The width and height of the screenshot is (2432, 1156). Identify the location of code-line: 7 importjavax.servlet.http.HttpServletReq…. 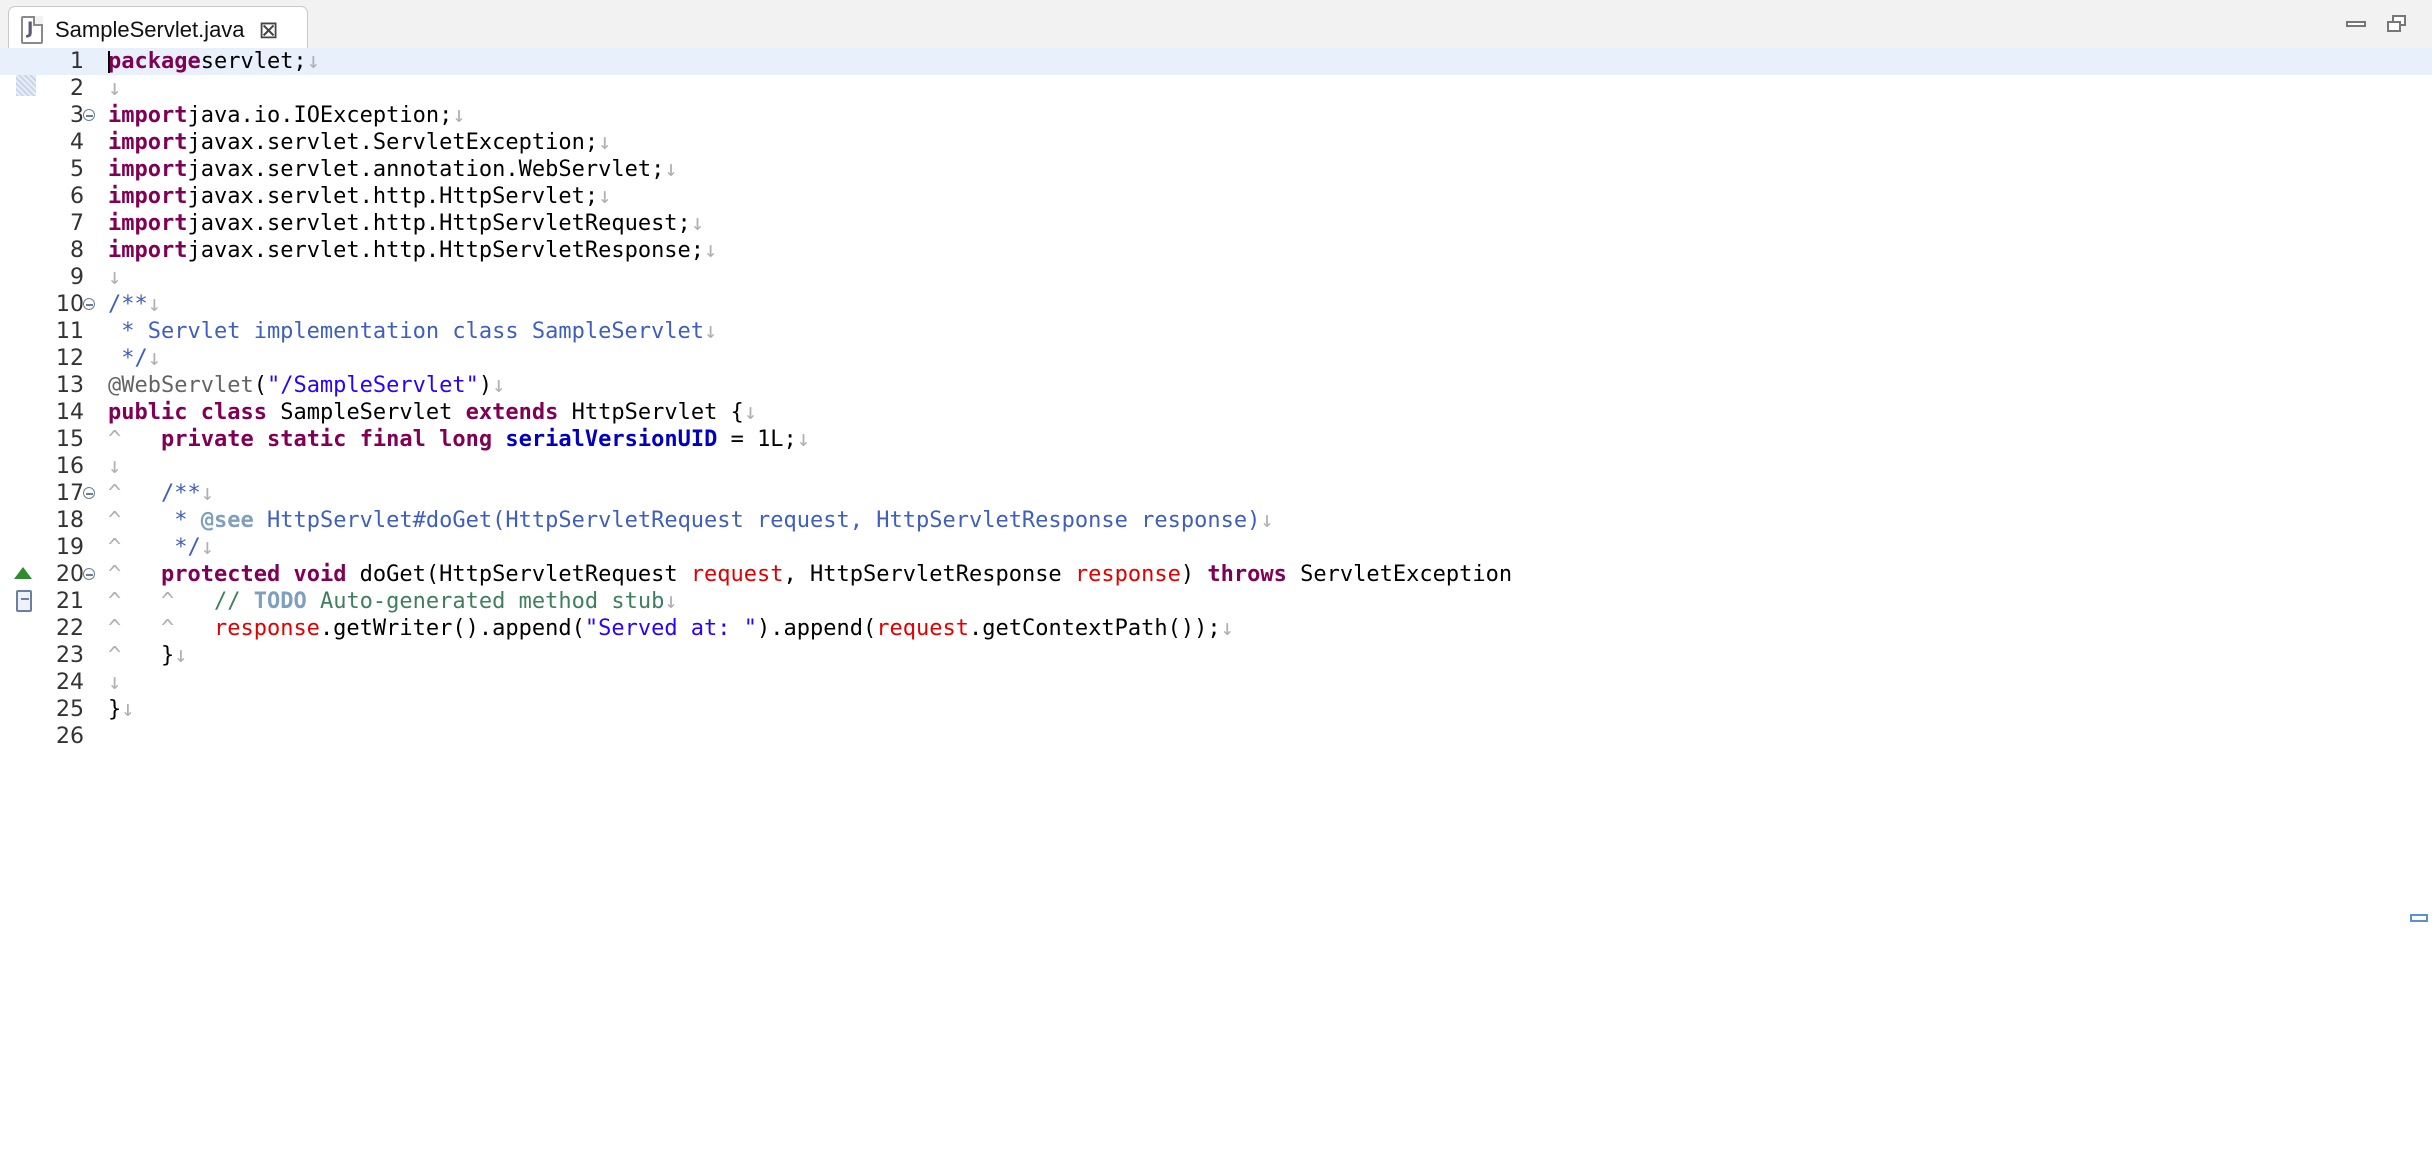
(1216, 223).